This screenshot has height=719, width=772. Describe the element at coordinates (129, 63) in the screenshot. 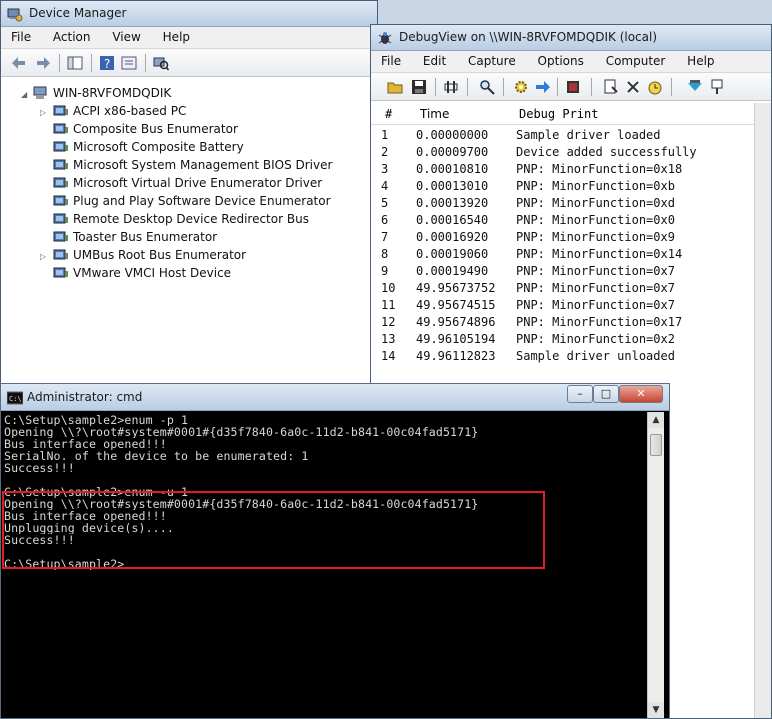

I see `properties-icon` at that location.